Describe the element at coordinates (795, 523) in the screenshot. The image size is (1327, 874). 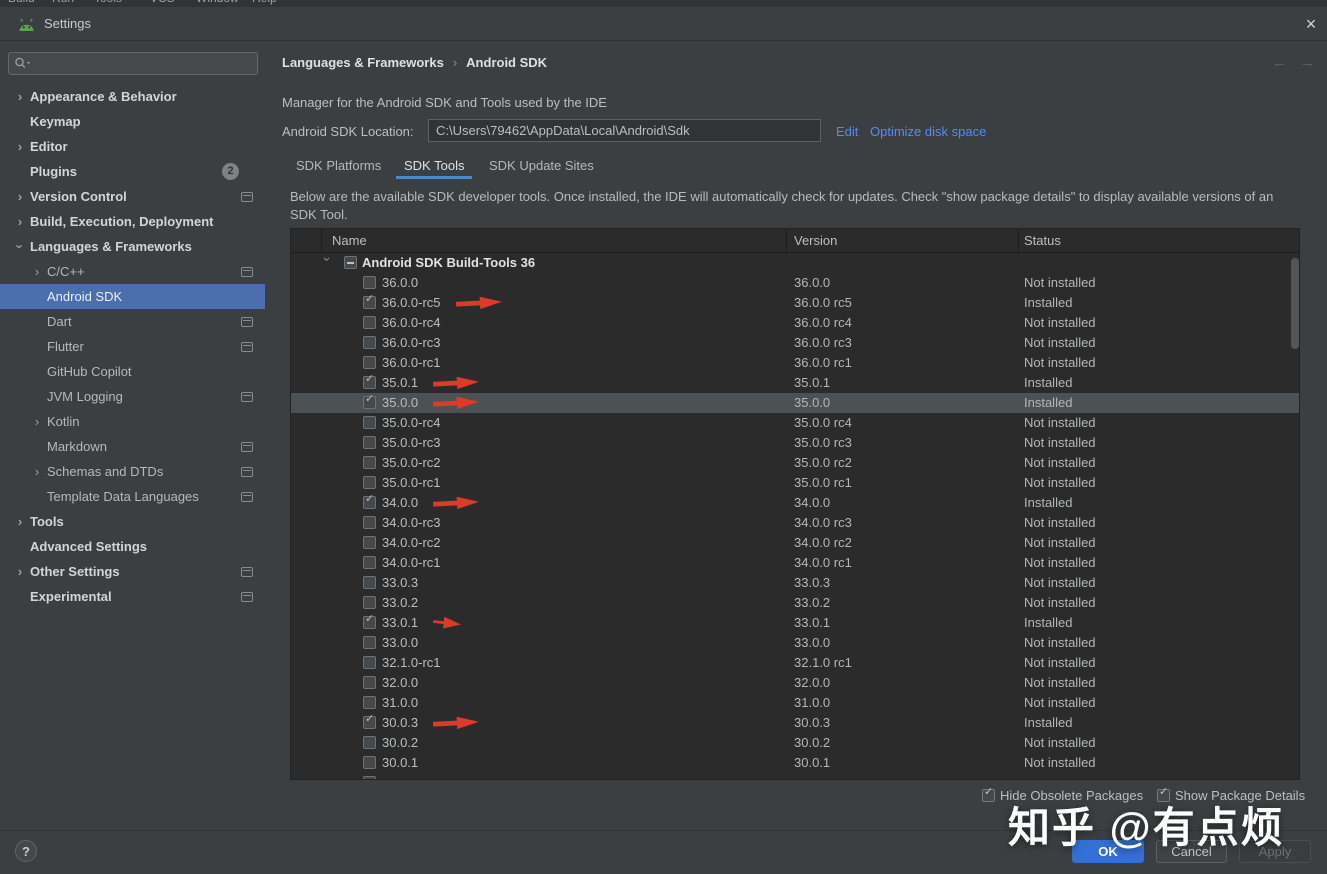
I see `table-row: 34.0.0-rc3 34.0.0 rc3 Not installed` at that location.